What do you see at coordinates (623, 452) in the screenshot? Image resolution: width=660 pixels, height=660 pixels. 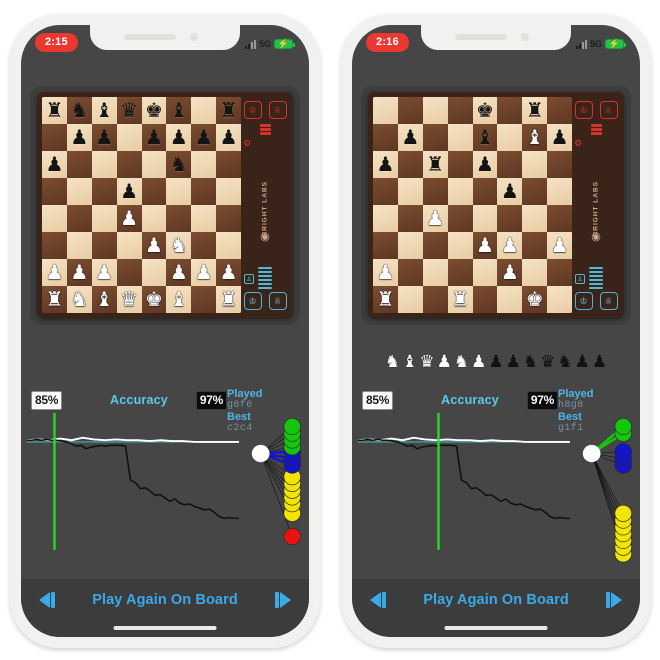 I see `move-tree-node-good` at bounding box center [623, 452].